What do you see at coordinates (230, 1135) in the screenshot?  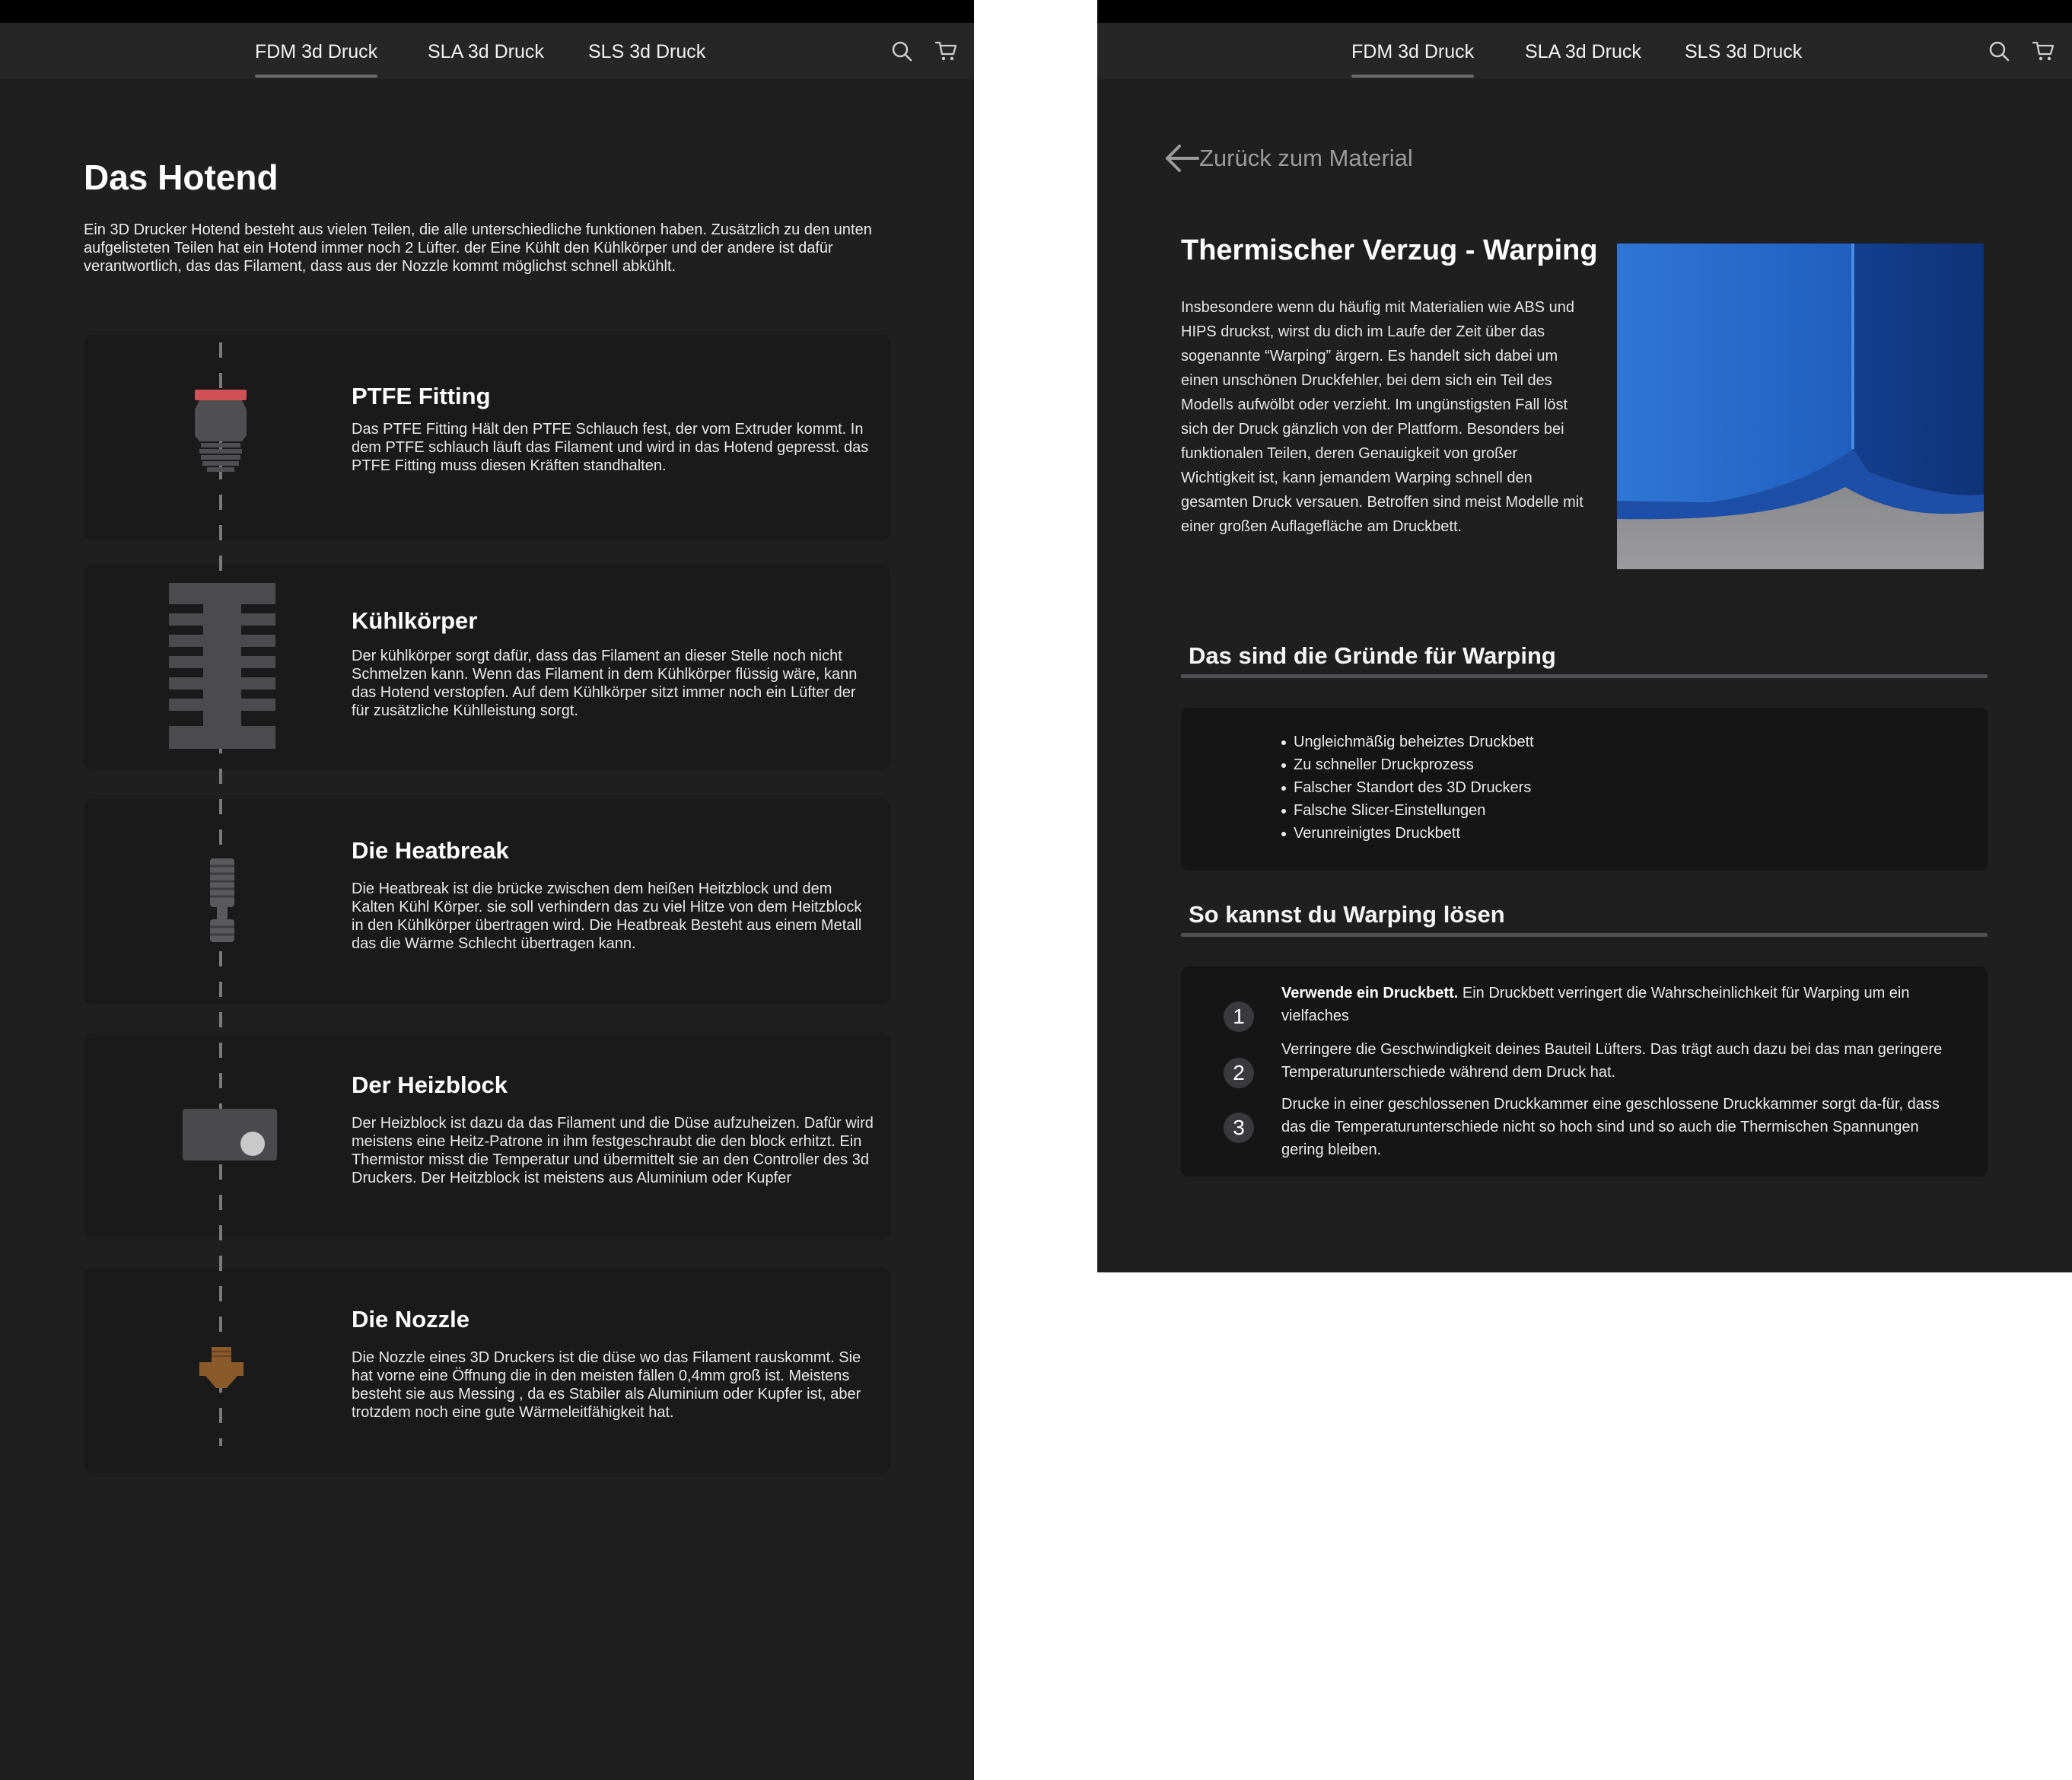 I see `heater-block-icon` at bounding box center [230, 1135].